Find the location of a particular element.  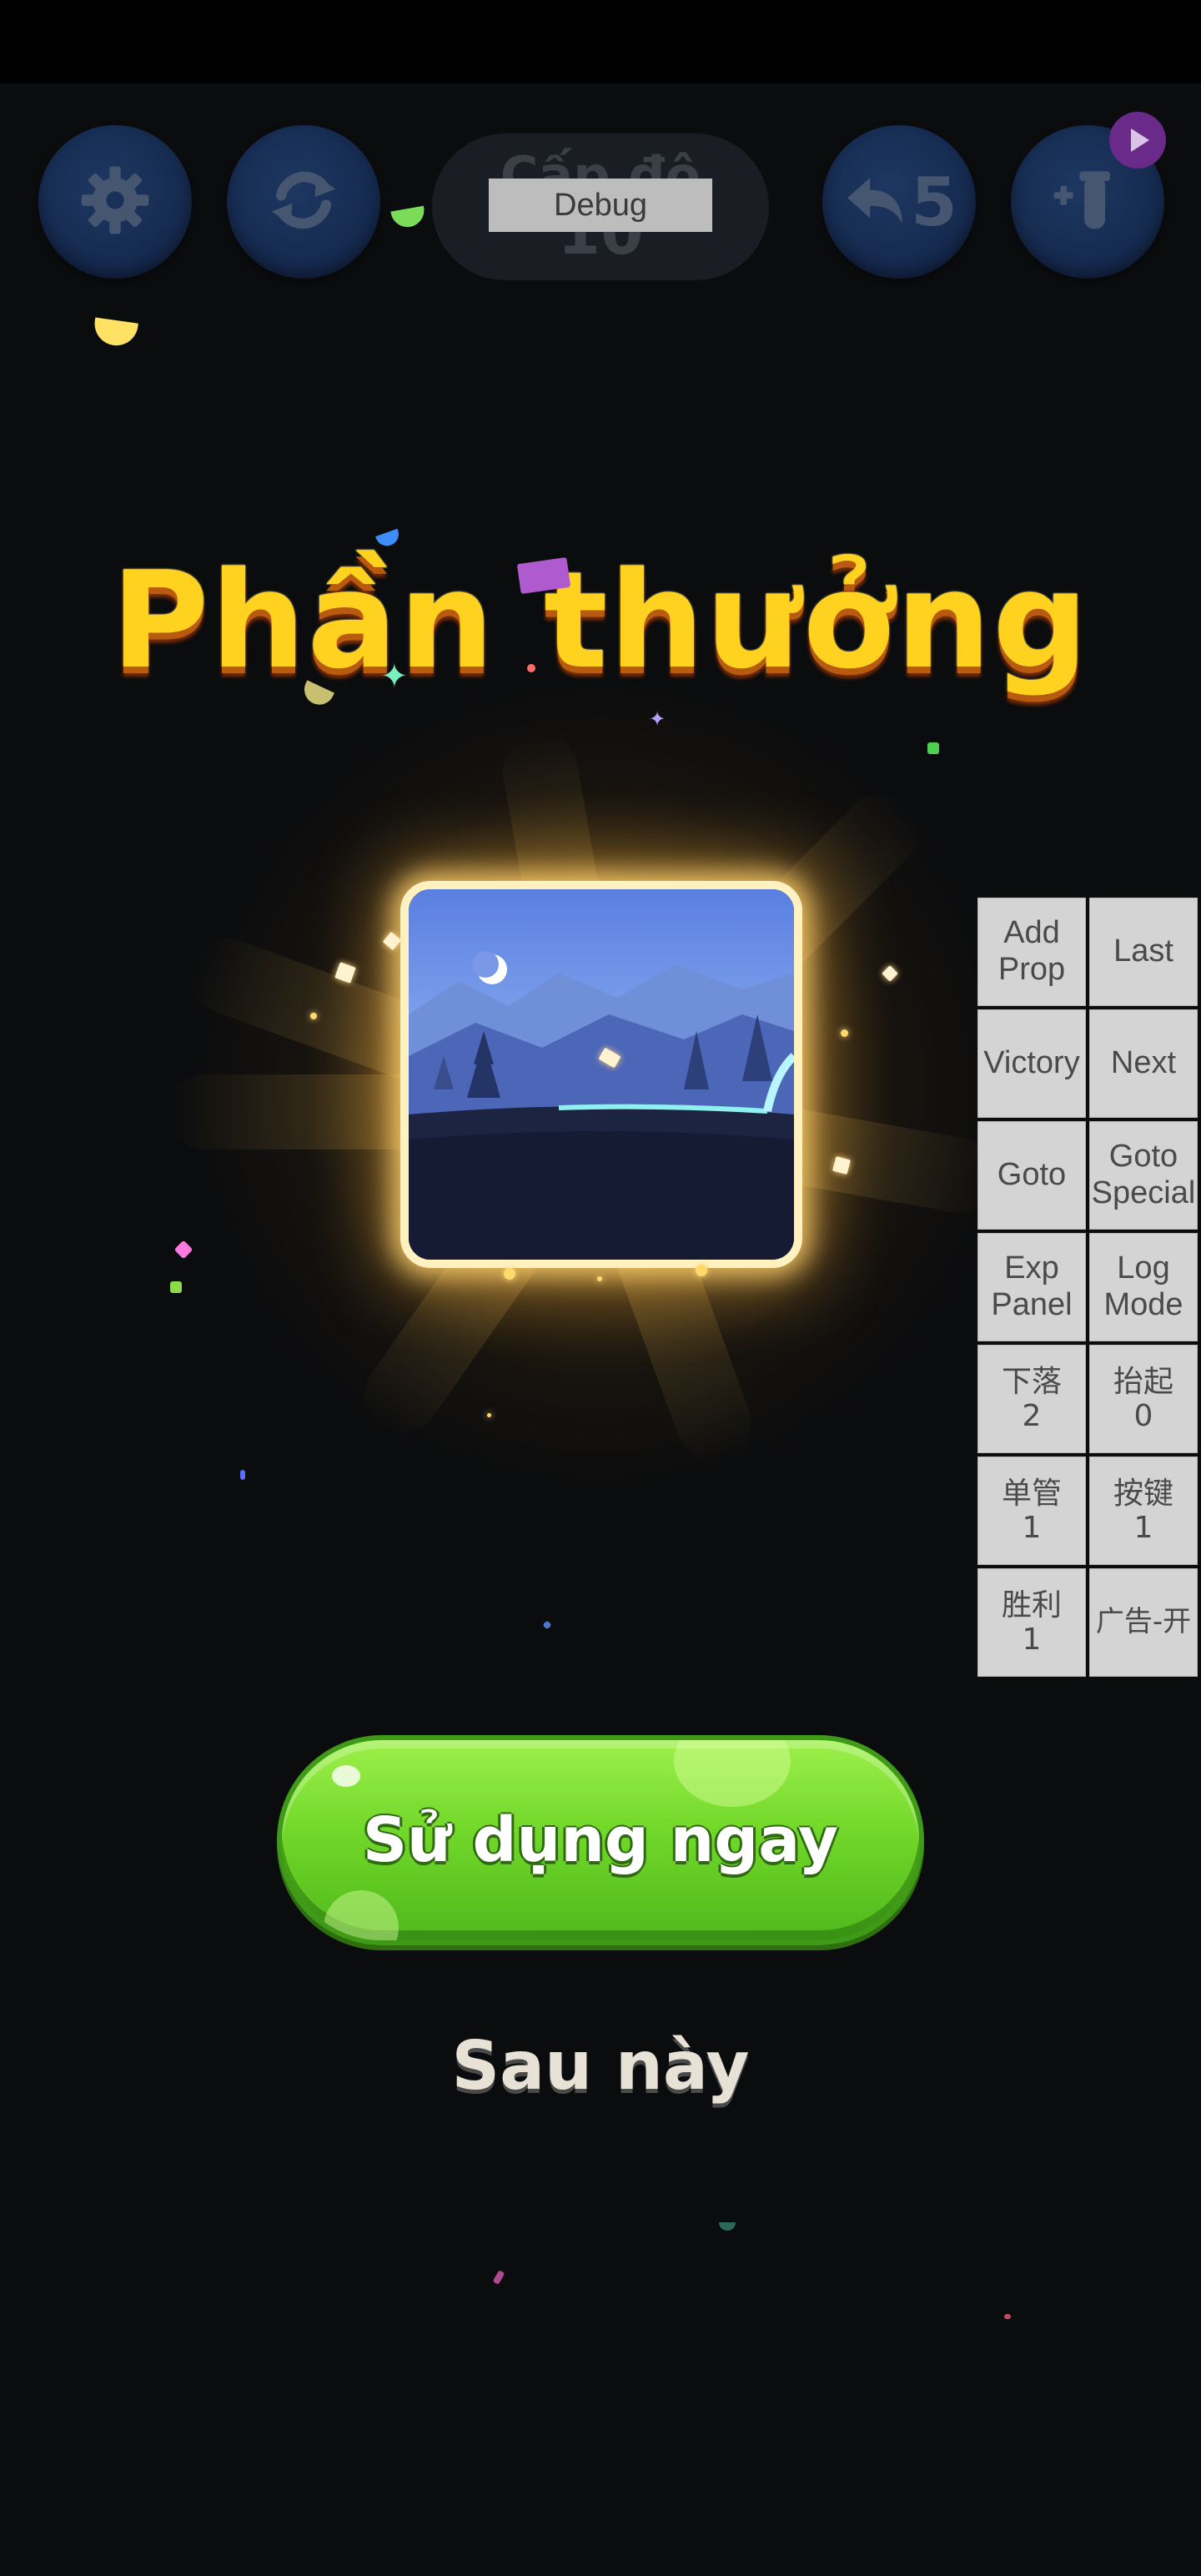

undo-count: 5 is located at coordinates (934, 202).